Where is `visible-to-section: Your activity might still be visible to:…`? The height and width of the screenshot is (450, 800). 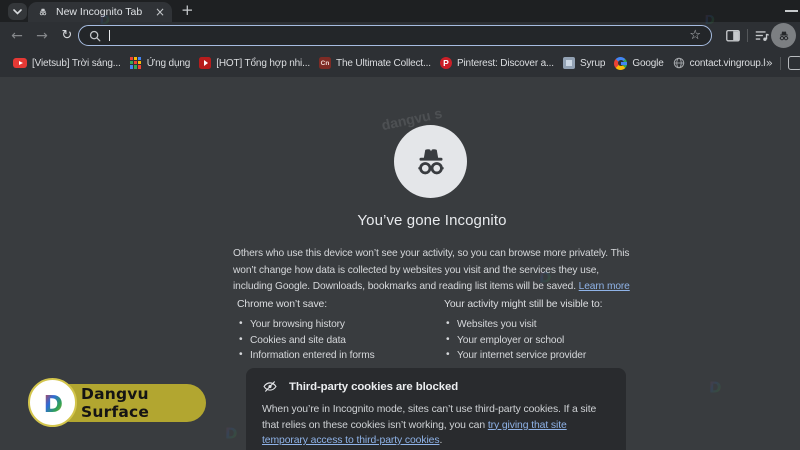
visible-to-section: Your activity might still be visible to:… is located at coordinates (539, 332).